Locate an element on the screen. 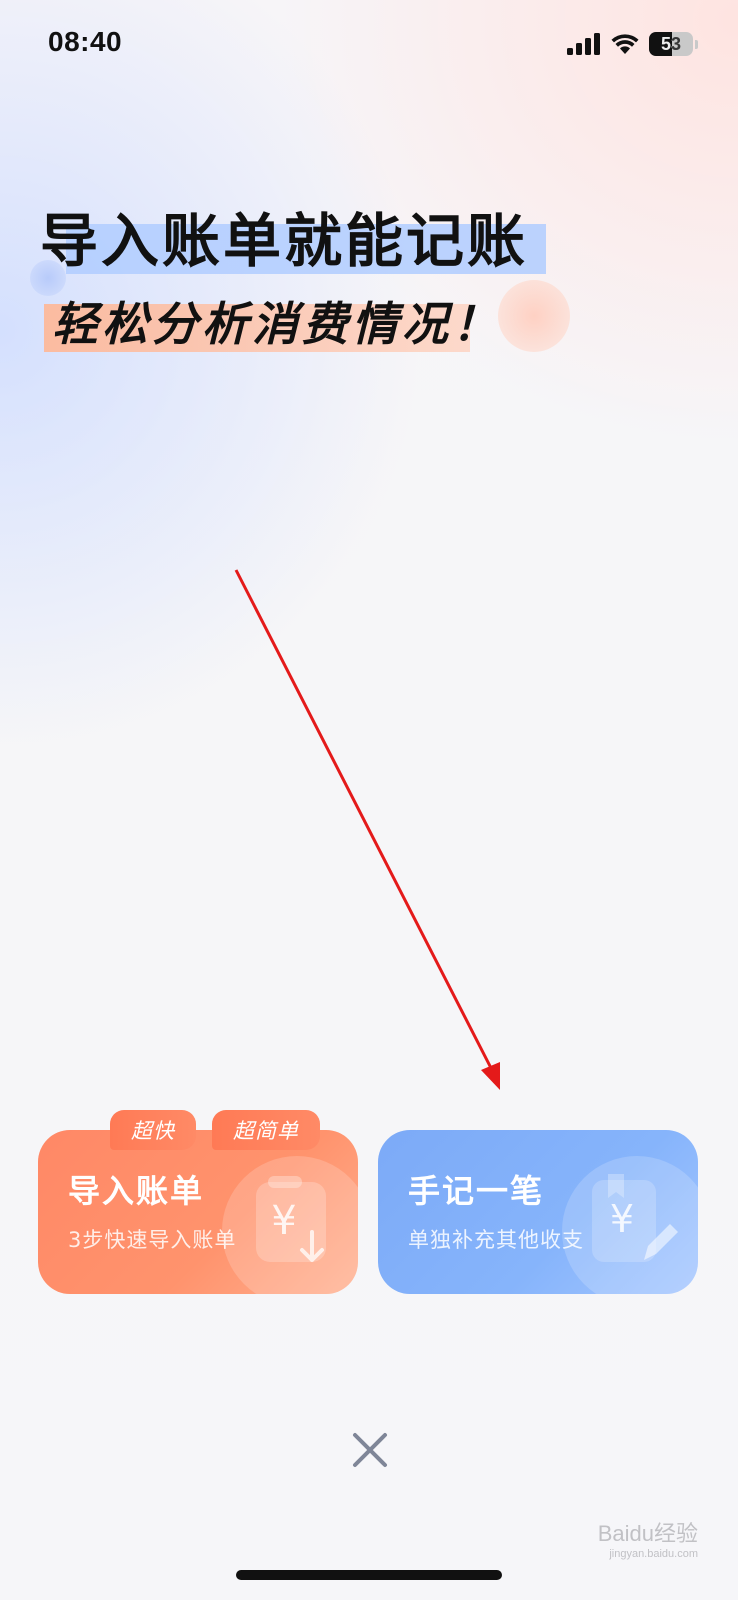 The width and height of the screenshot is (738, 1600). manual-entry-subtitle: 单独补充其他收支 is located at coordinates (496, 1240).